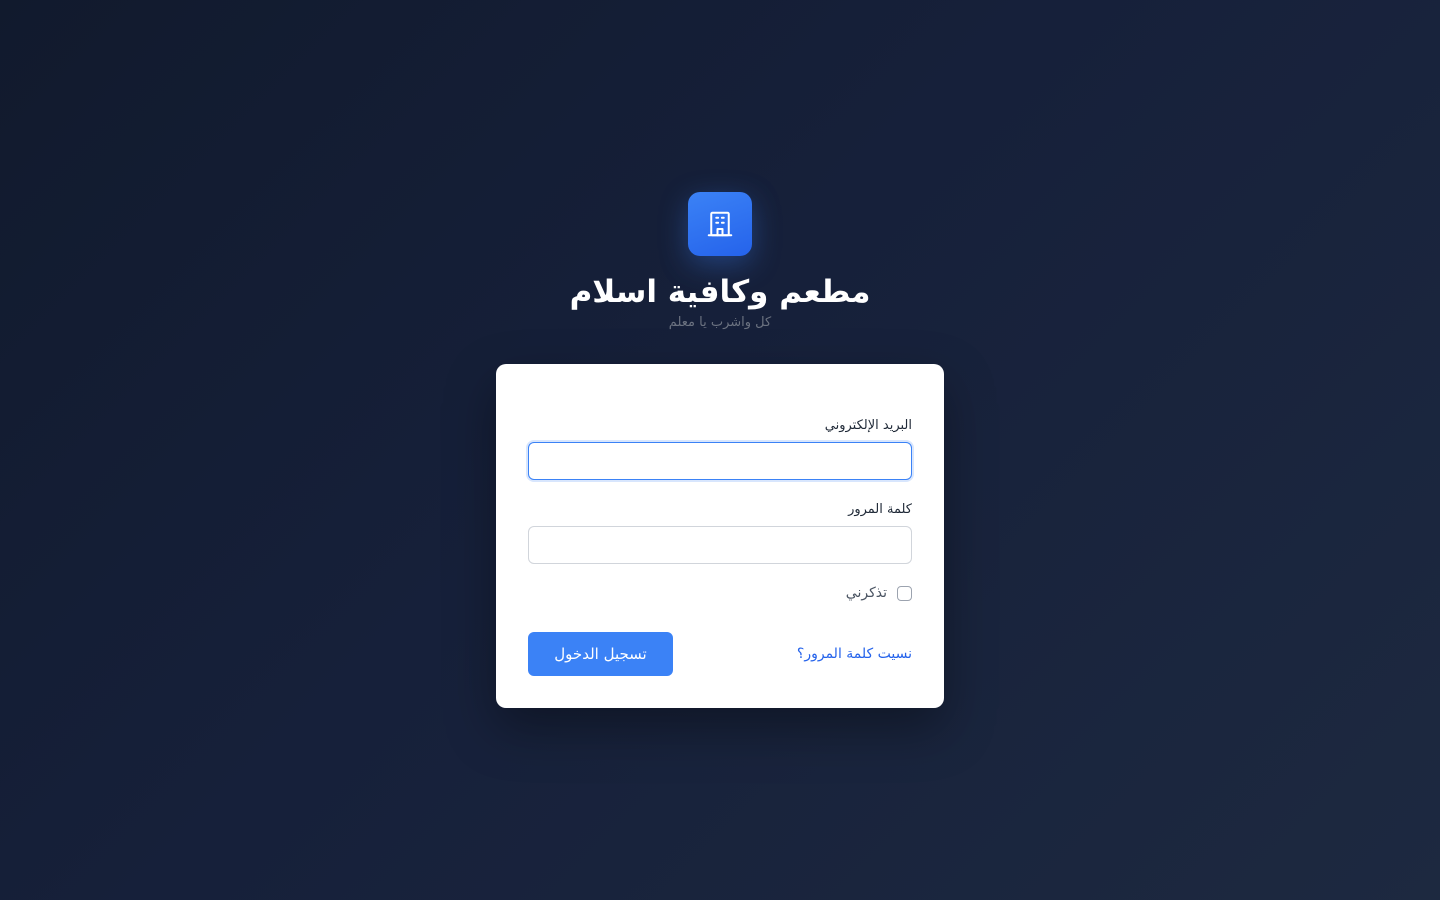  I want to click on password-label: كلمة المرور, so click(880, 509).